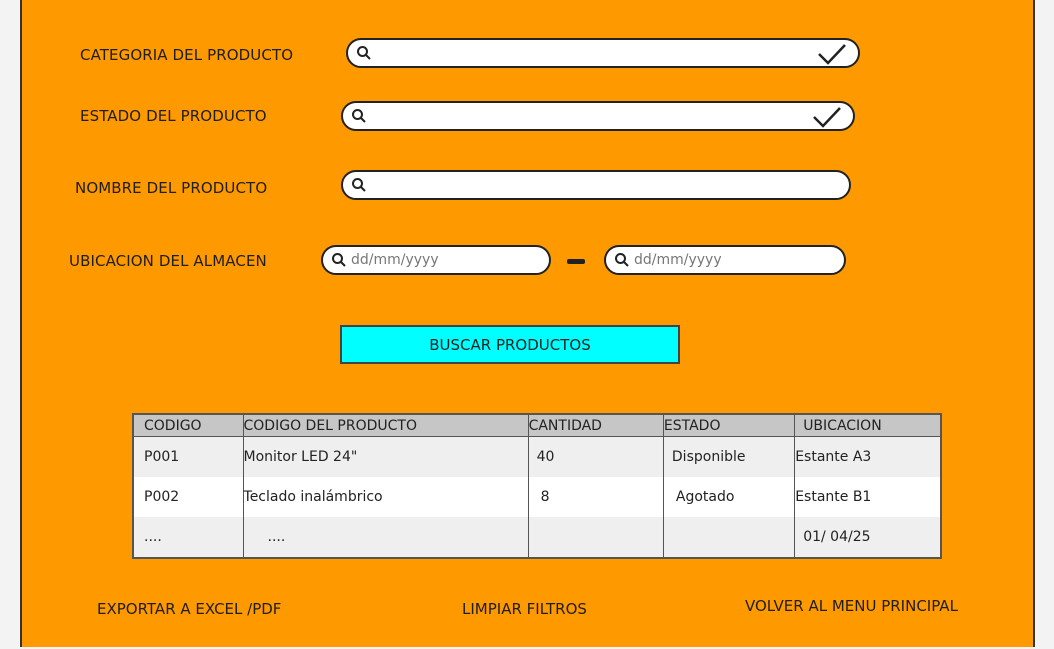  I want to click on column-header-quantity: CANTIDAD, so click(595, 425).